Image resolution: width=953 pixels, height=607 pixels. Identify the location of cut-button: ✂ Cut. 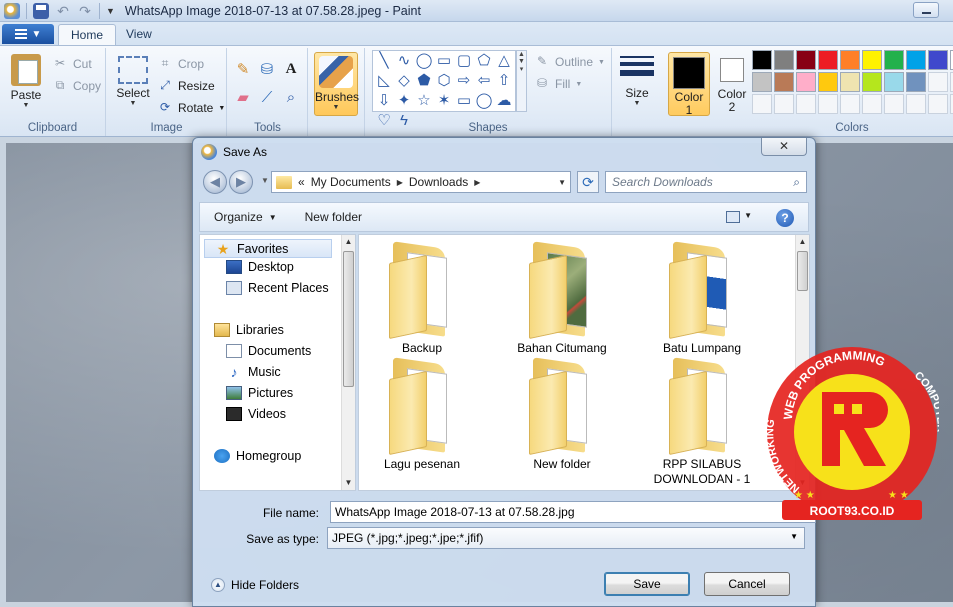
(72, 64).